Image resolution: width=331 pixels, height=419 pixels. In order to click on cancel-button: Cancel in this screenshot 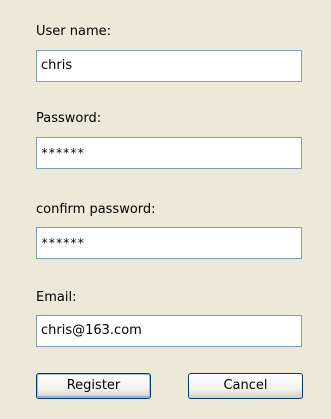, I will do `click(245, 386)`.